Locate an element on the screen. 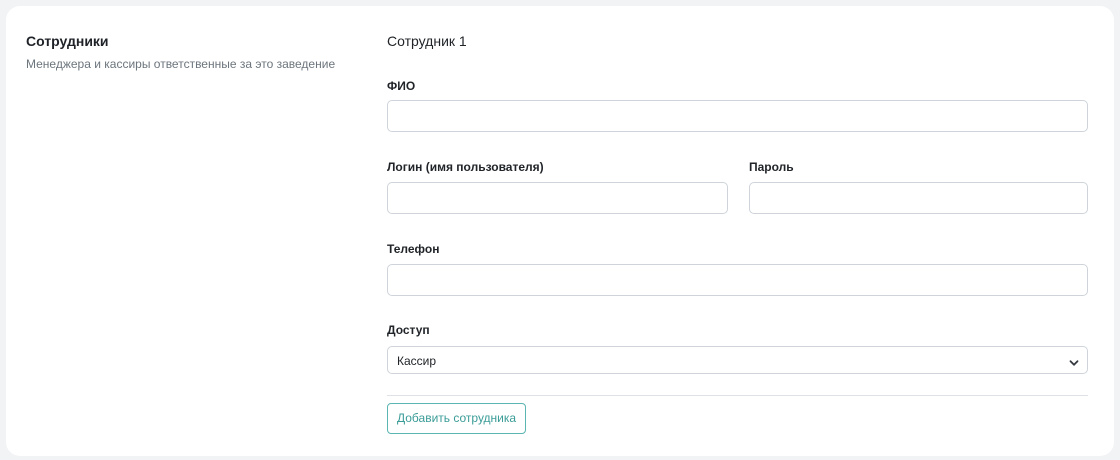 The width and height of the screenshot is (1120, 460). chevron-down-icon is located at coordinates (1074, 360).